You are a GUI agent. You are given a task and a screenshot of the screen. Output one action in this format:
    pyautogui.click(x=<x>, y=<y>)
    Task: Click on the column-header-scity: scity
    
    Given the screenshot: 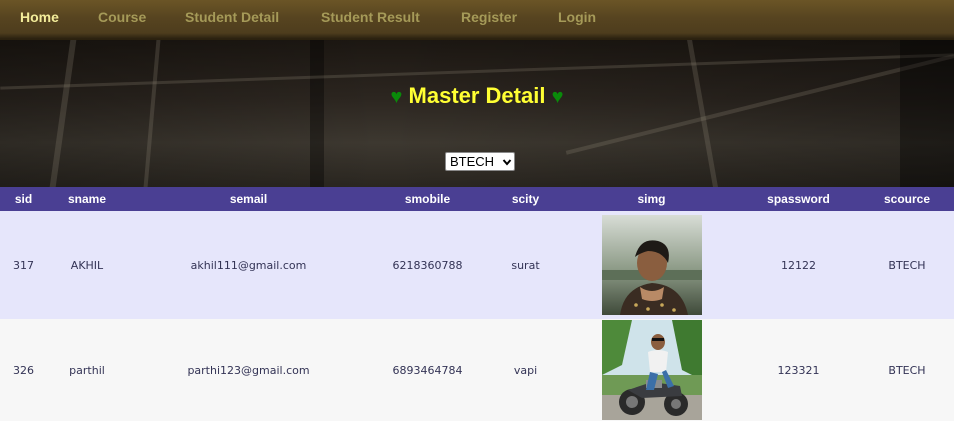 What is the action you would take?
    pyautogui.click(x=525, y=199)
    